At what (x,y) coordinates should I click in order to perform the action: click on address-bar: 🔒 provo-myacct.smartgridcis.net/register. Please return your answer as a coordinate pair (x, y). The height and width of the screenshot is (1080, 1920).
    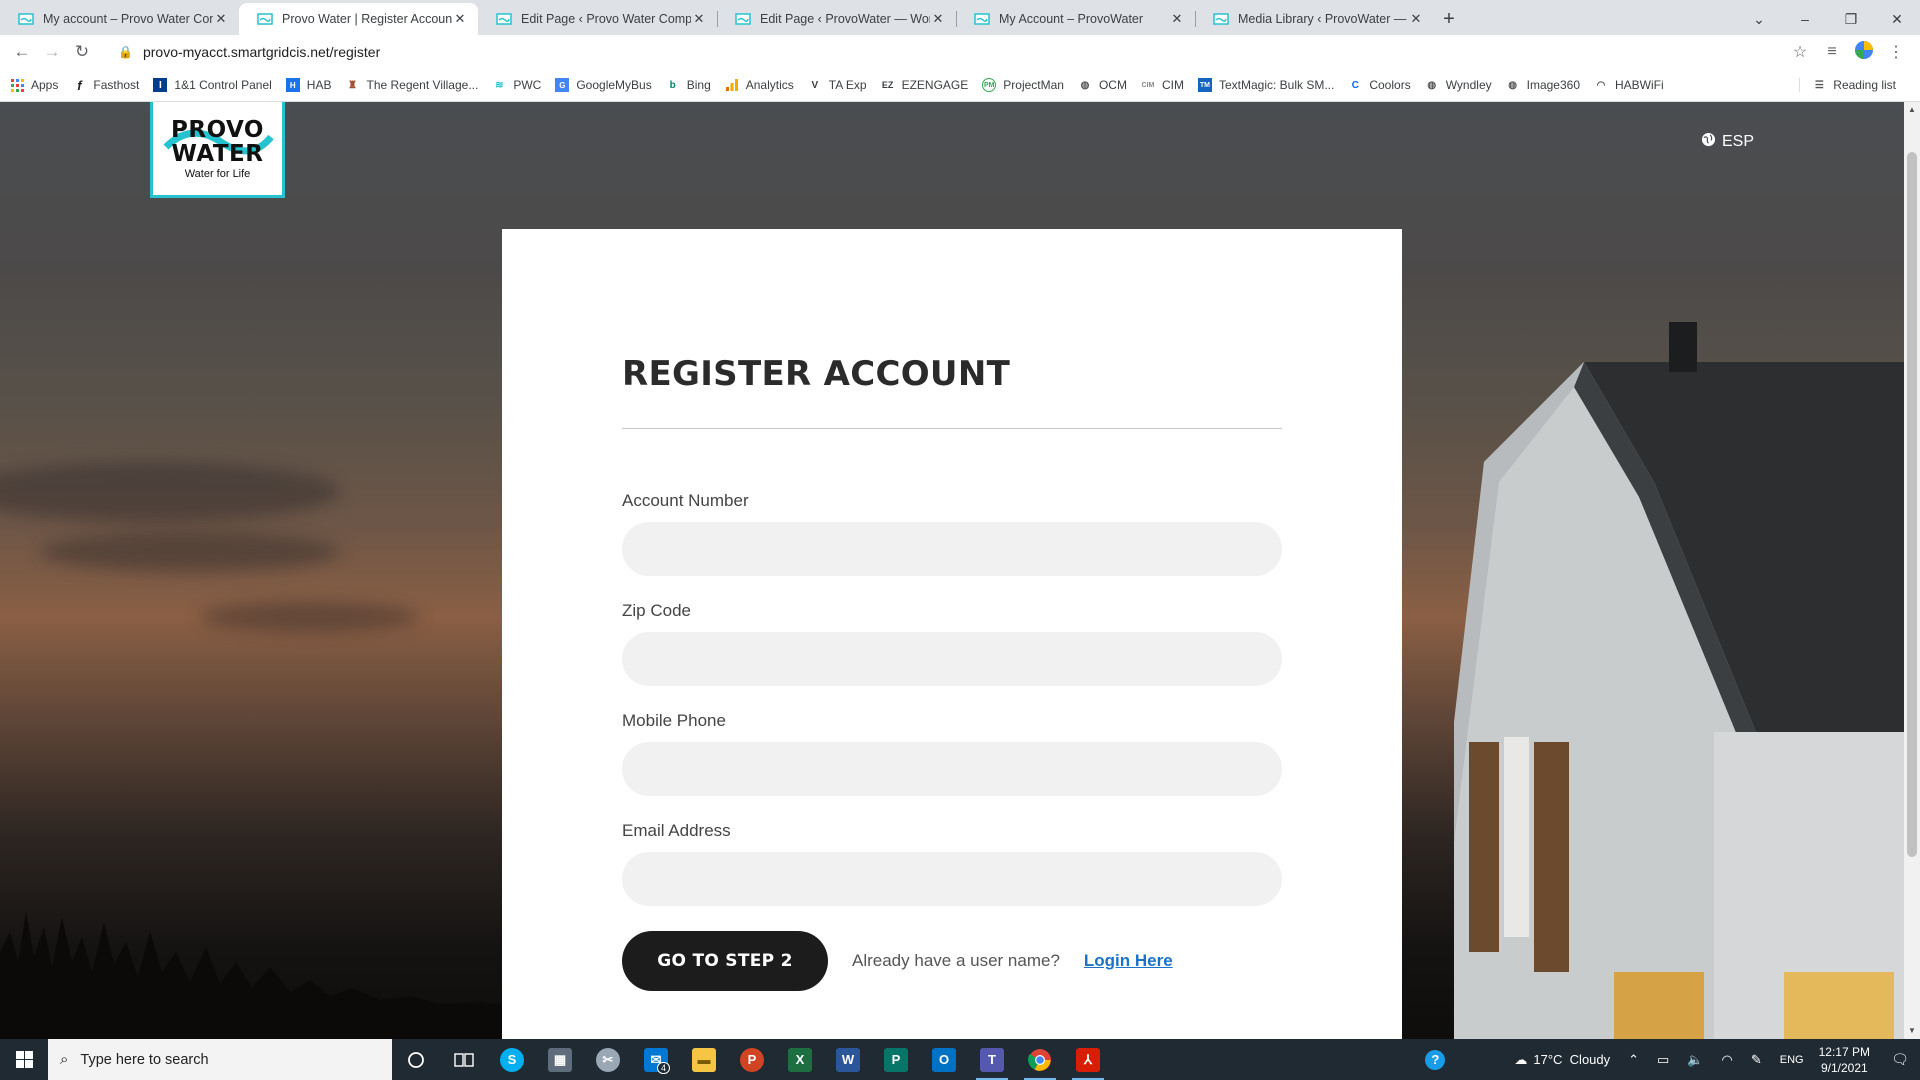
    Looking at the image, I should click on (941, 52).